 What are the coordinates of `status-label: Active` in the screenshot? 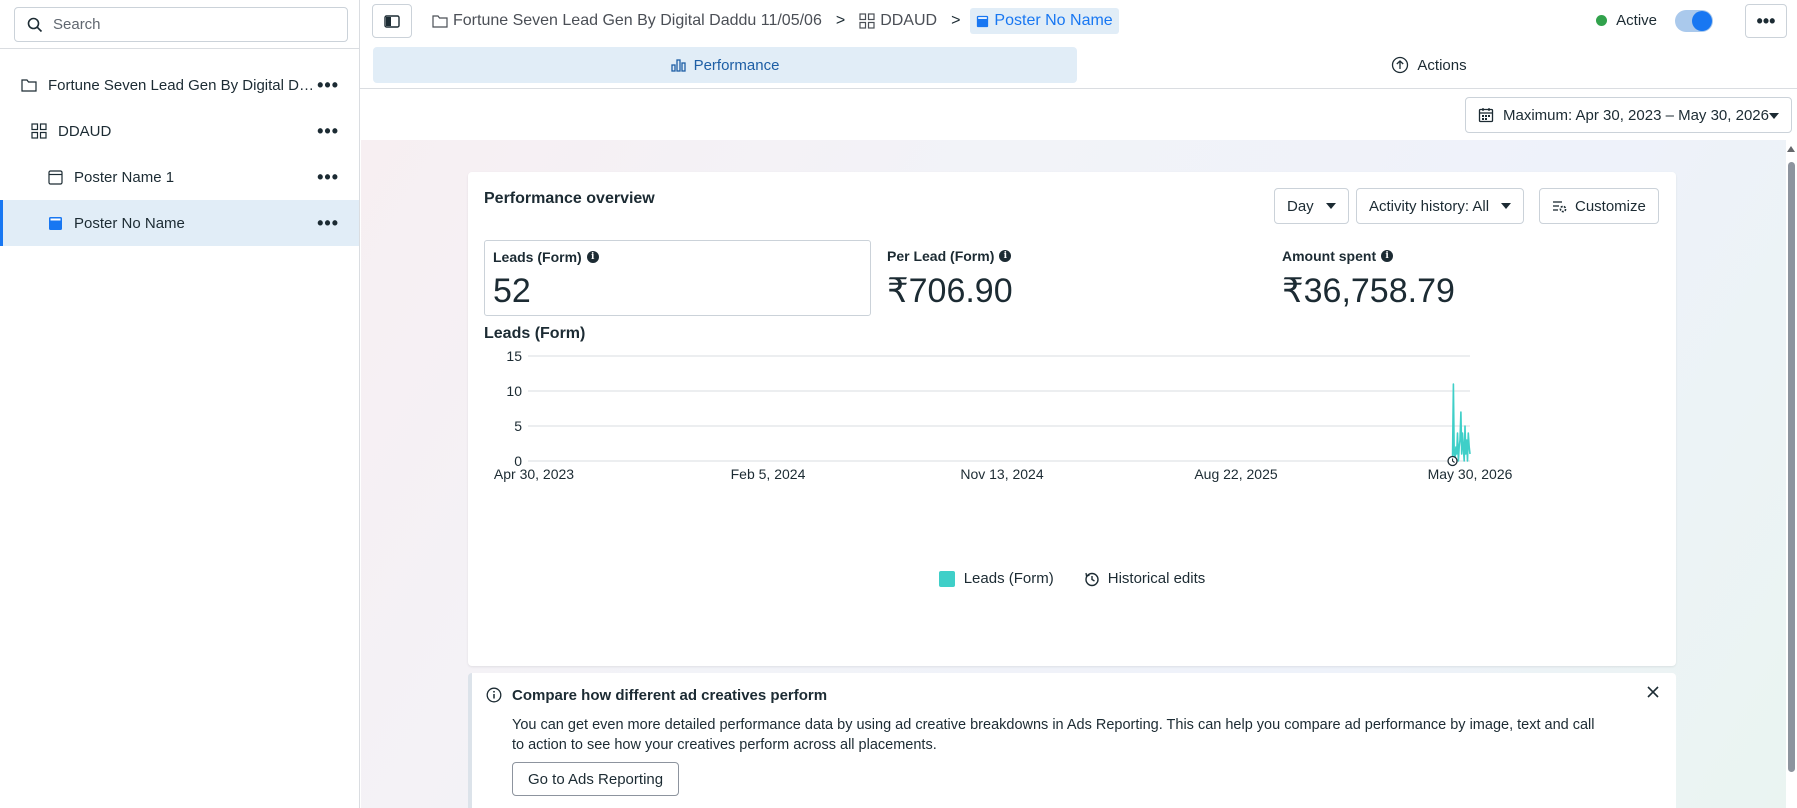 It's located at (1636, 20).